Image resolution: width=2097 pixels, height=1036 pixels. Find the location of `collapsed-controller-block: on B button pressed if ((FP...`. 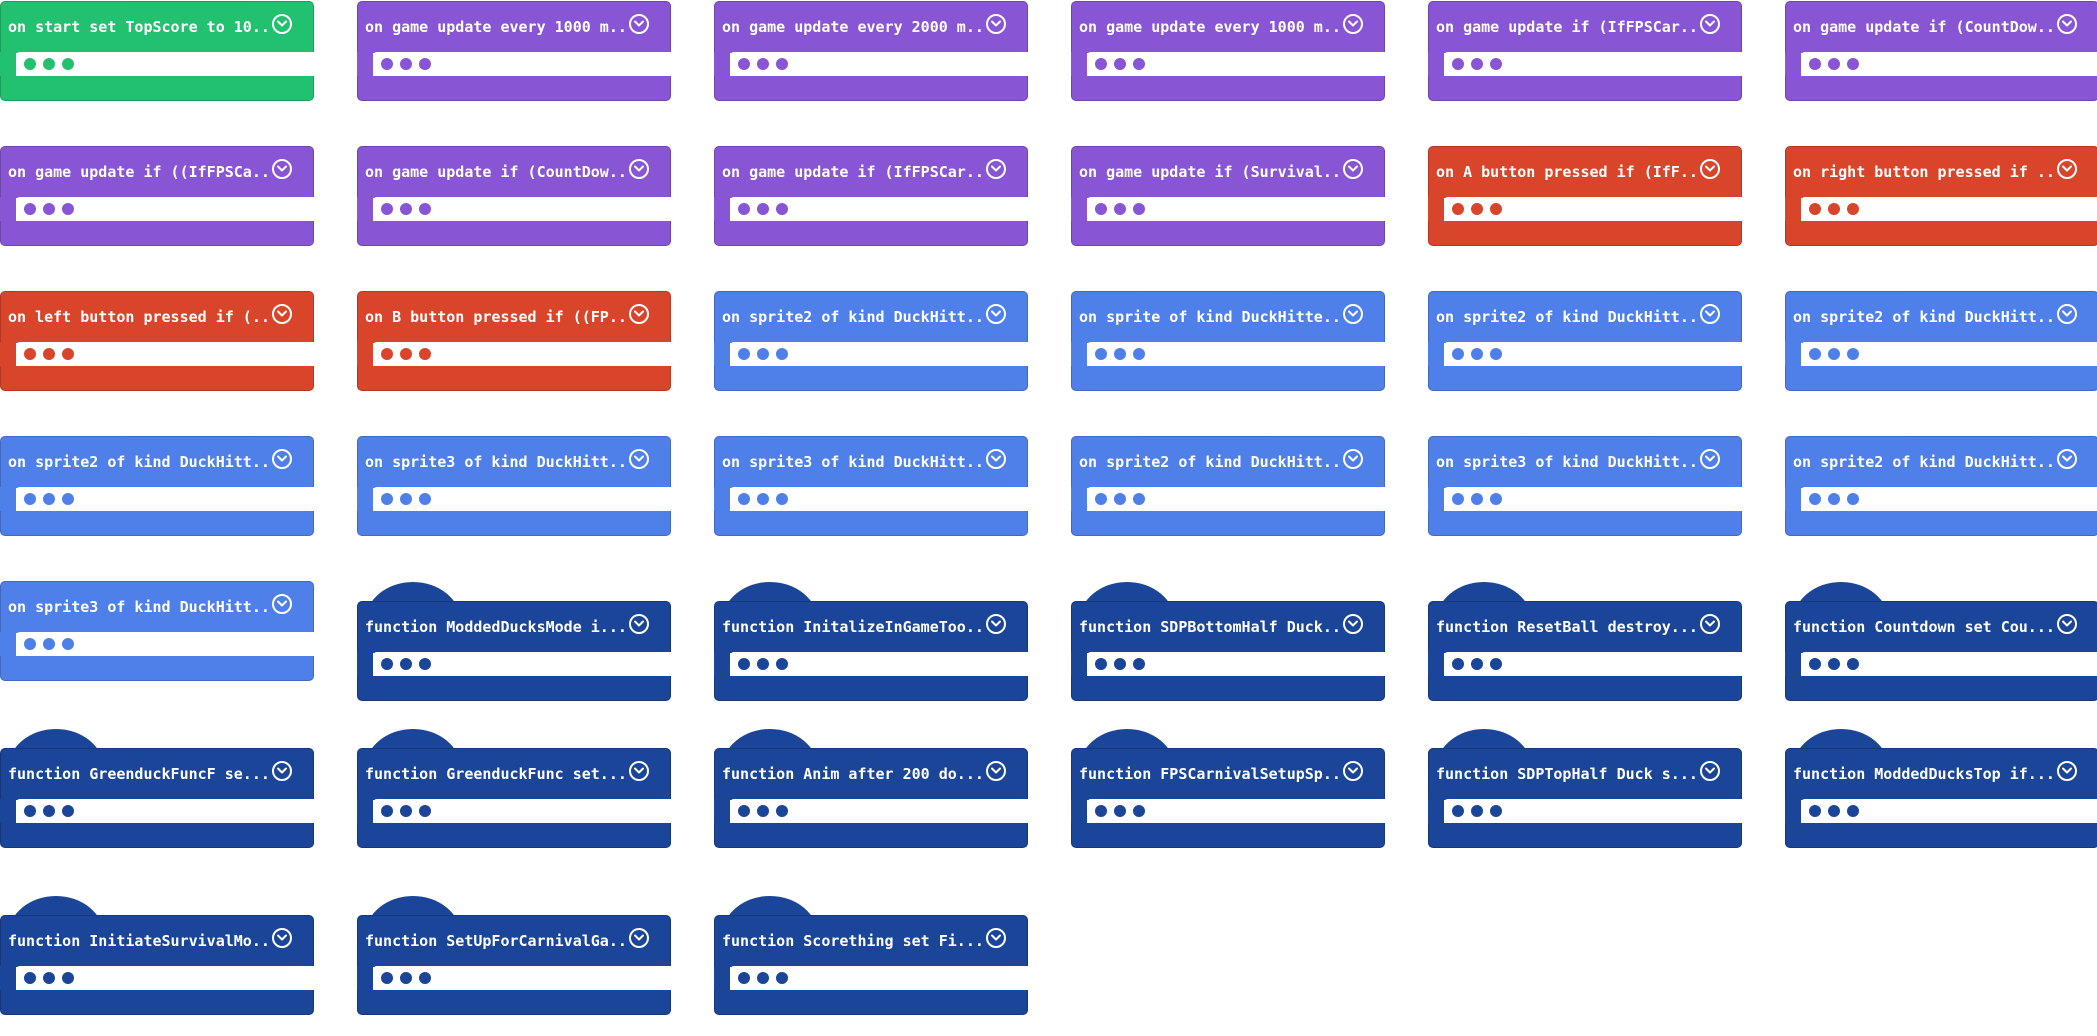

collapsed-controller-block: on B button pressed if ((FP... is located at coordinates (514, 341).